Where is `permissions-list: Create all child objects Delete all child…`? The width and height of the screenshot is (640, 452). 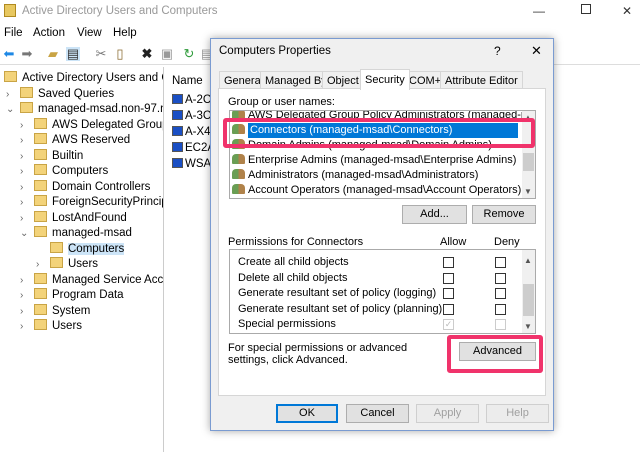 permissions-list: Create all child objects Delete all child… is located at coordinates (382, 291).